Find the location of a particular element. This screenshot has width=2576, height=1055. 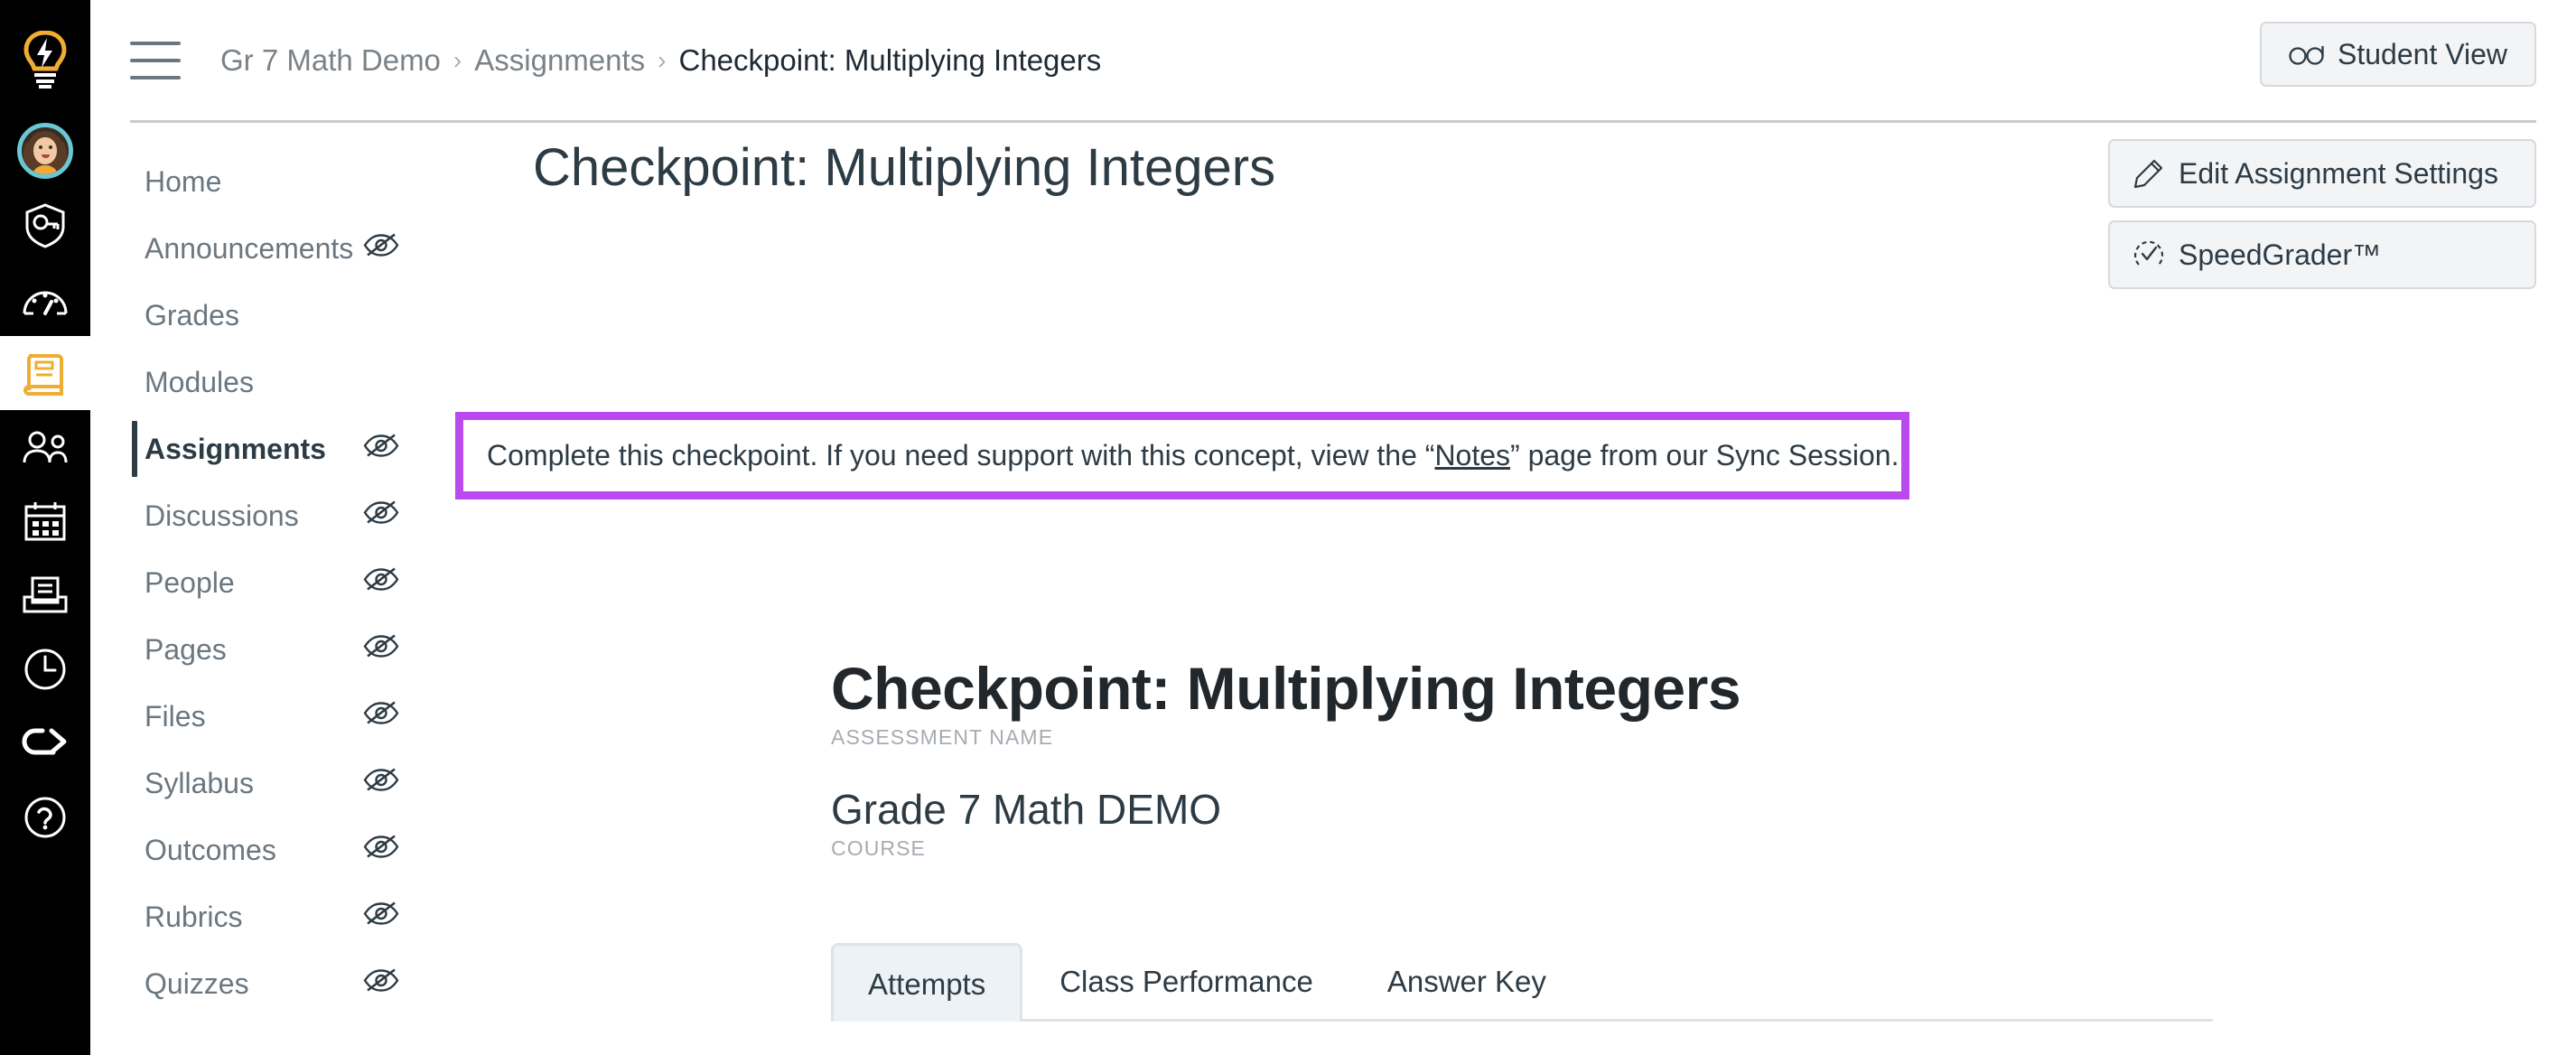

breadcrumb-item-current: Checkpoint: Multiplying Integers is located at coordinates (890, 59).